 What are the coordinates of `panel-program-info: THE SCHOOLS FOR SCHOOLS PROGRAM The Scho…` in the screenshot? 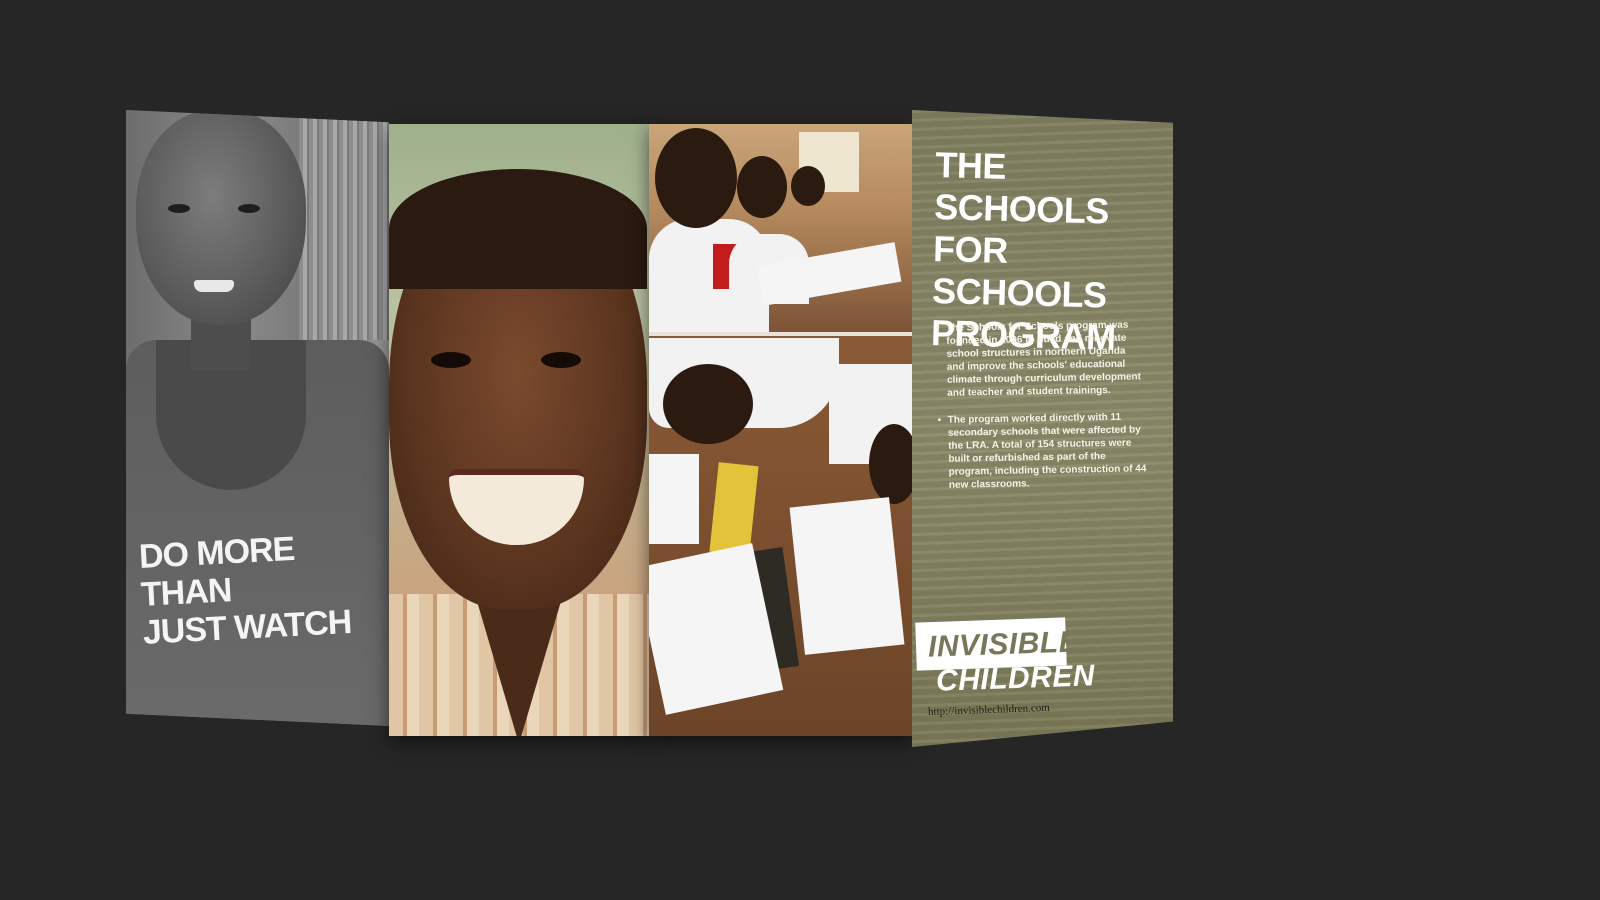 It's located at (1042, 428).